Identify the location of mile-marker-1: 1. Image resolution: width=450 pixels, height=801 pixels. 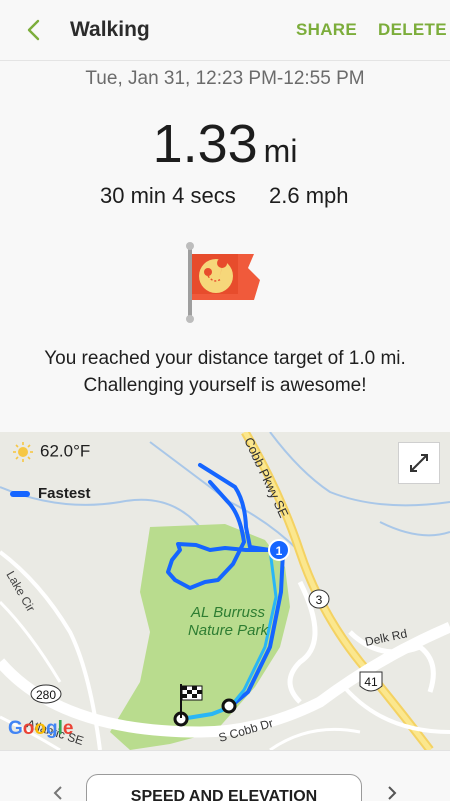
(279, 550).